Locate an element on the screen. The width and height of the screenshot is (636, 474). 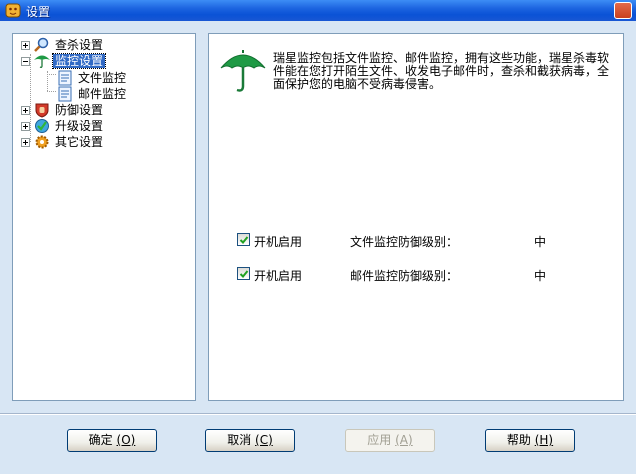
tree-item-label: 升级设置 is located at coordinates (79, 126).